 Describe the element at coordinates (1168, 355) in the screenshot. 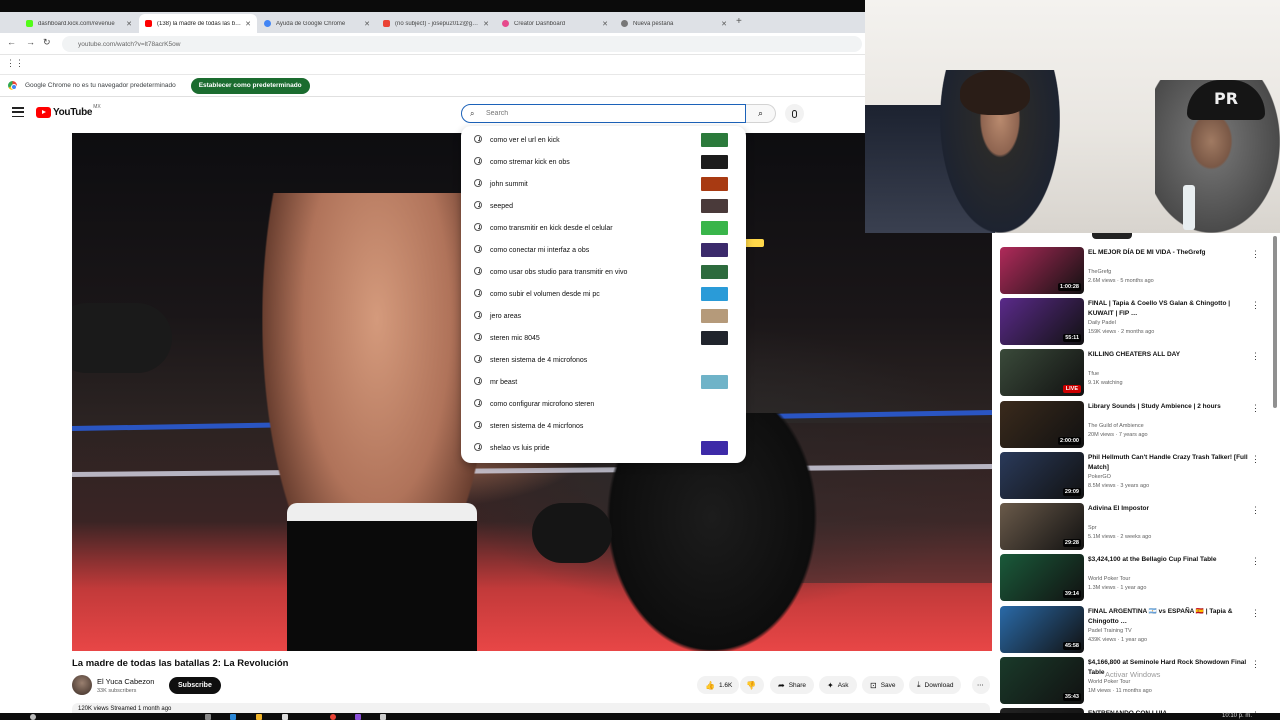

I see `recommended-title: KILLING CHEATERS ALL DAY` at that location.